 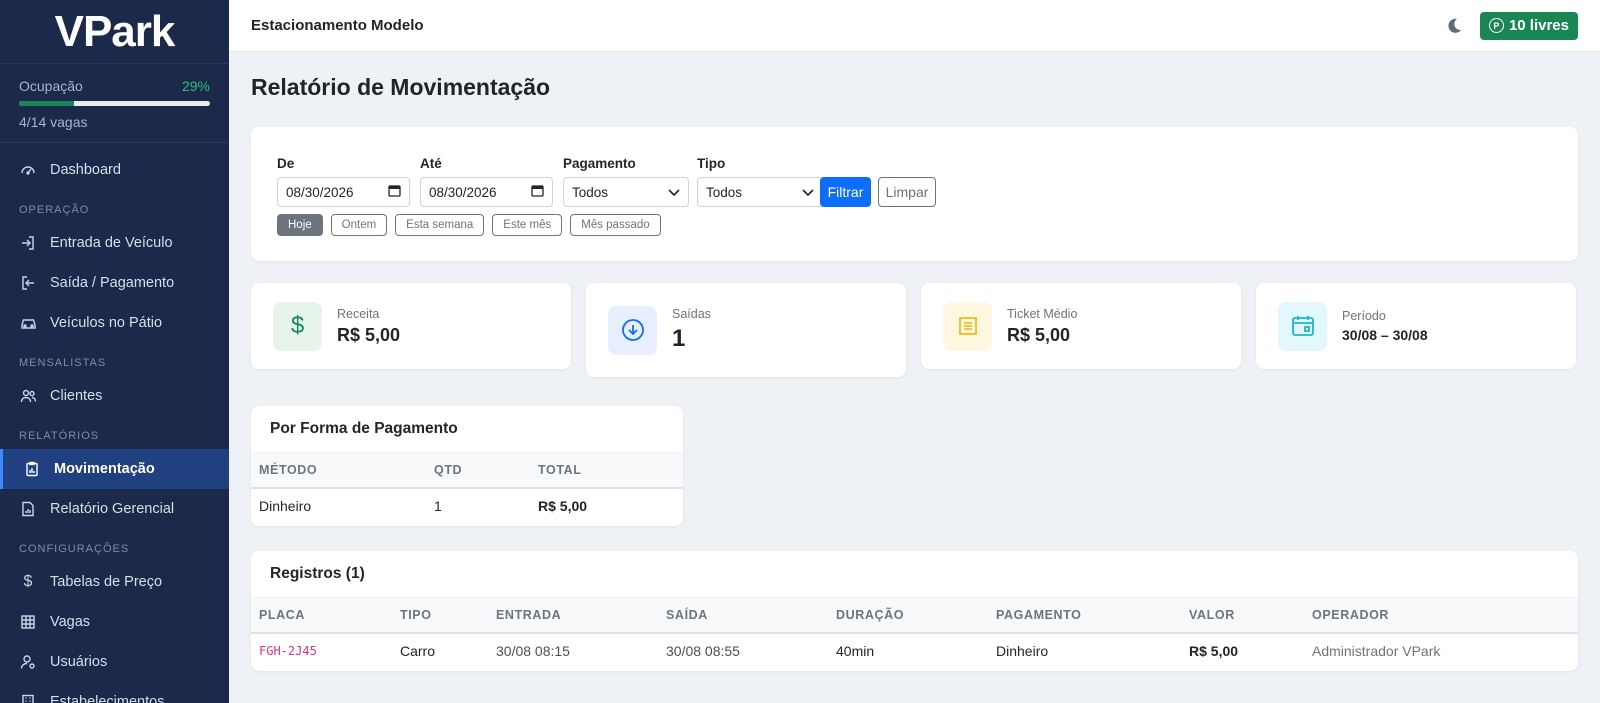 I want to click on sidebar-item-entrada: Entrada de Veículo, so click(x=114, y=243).